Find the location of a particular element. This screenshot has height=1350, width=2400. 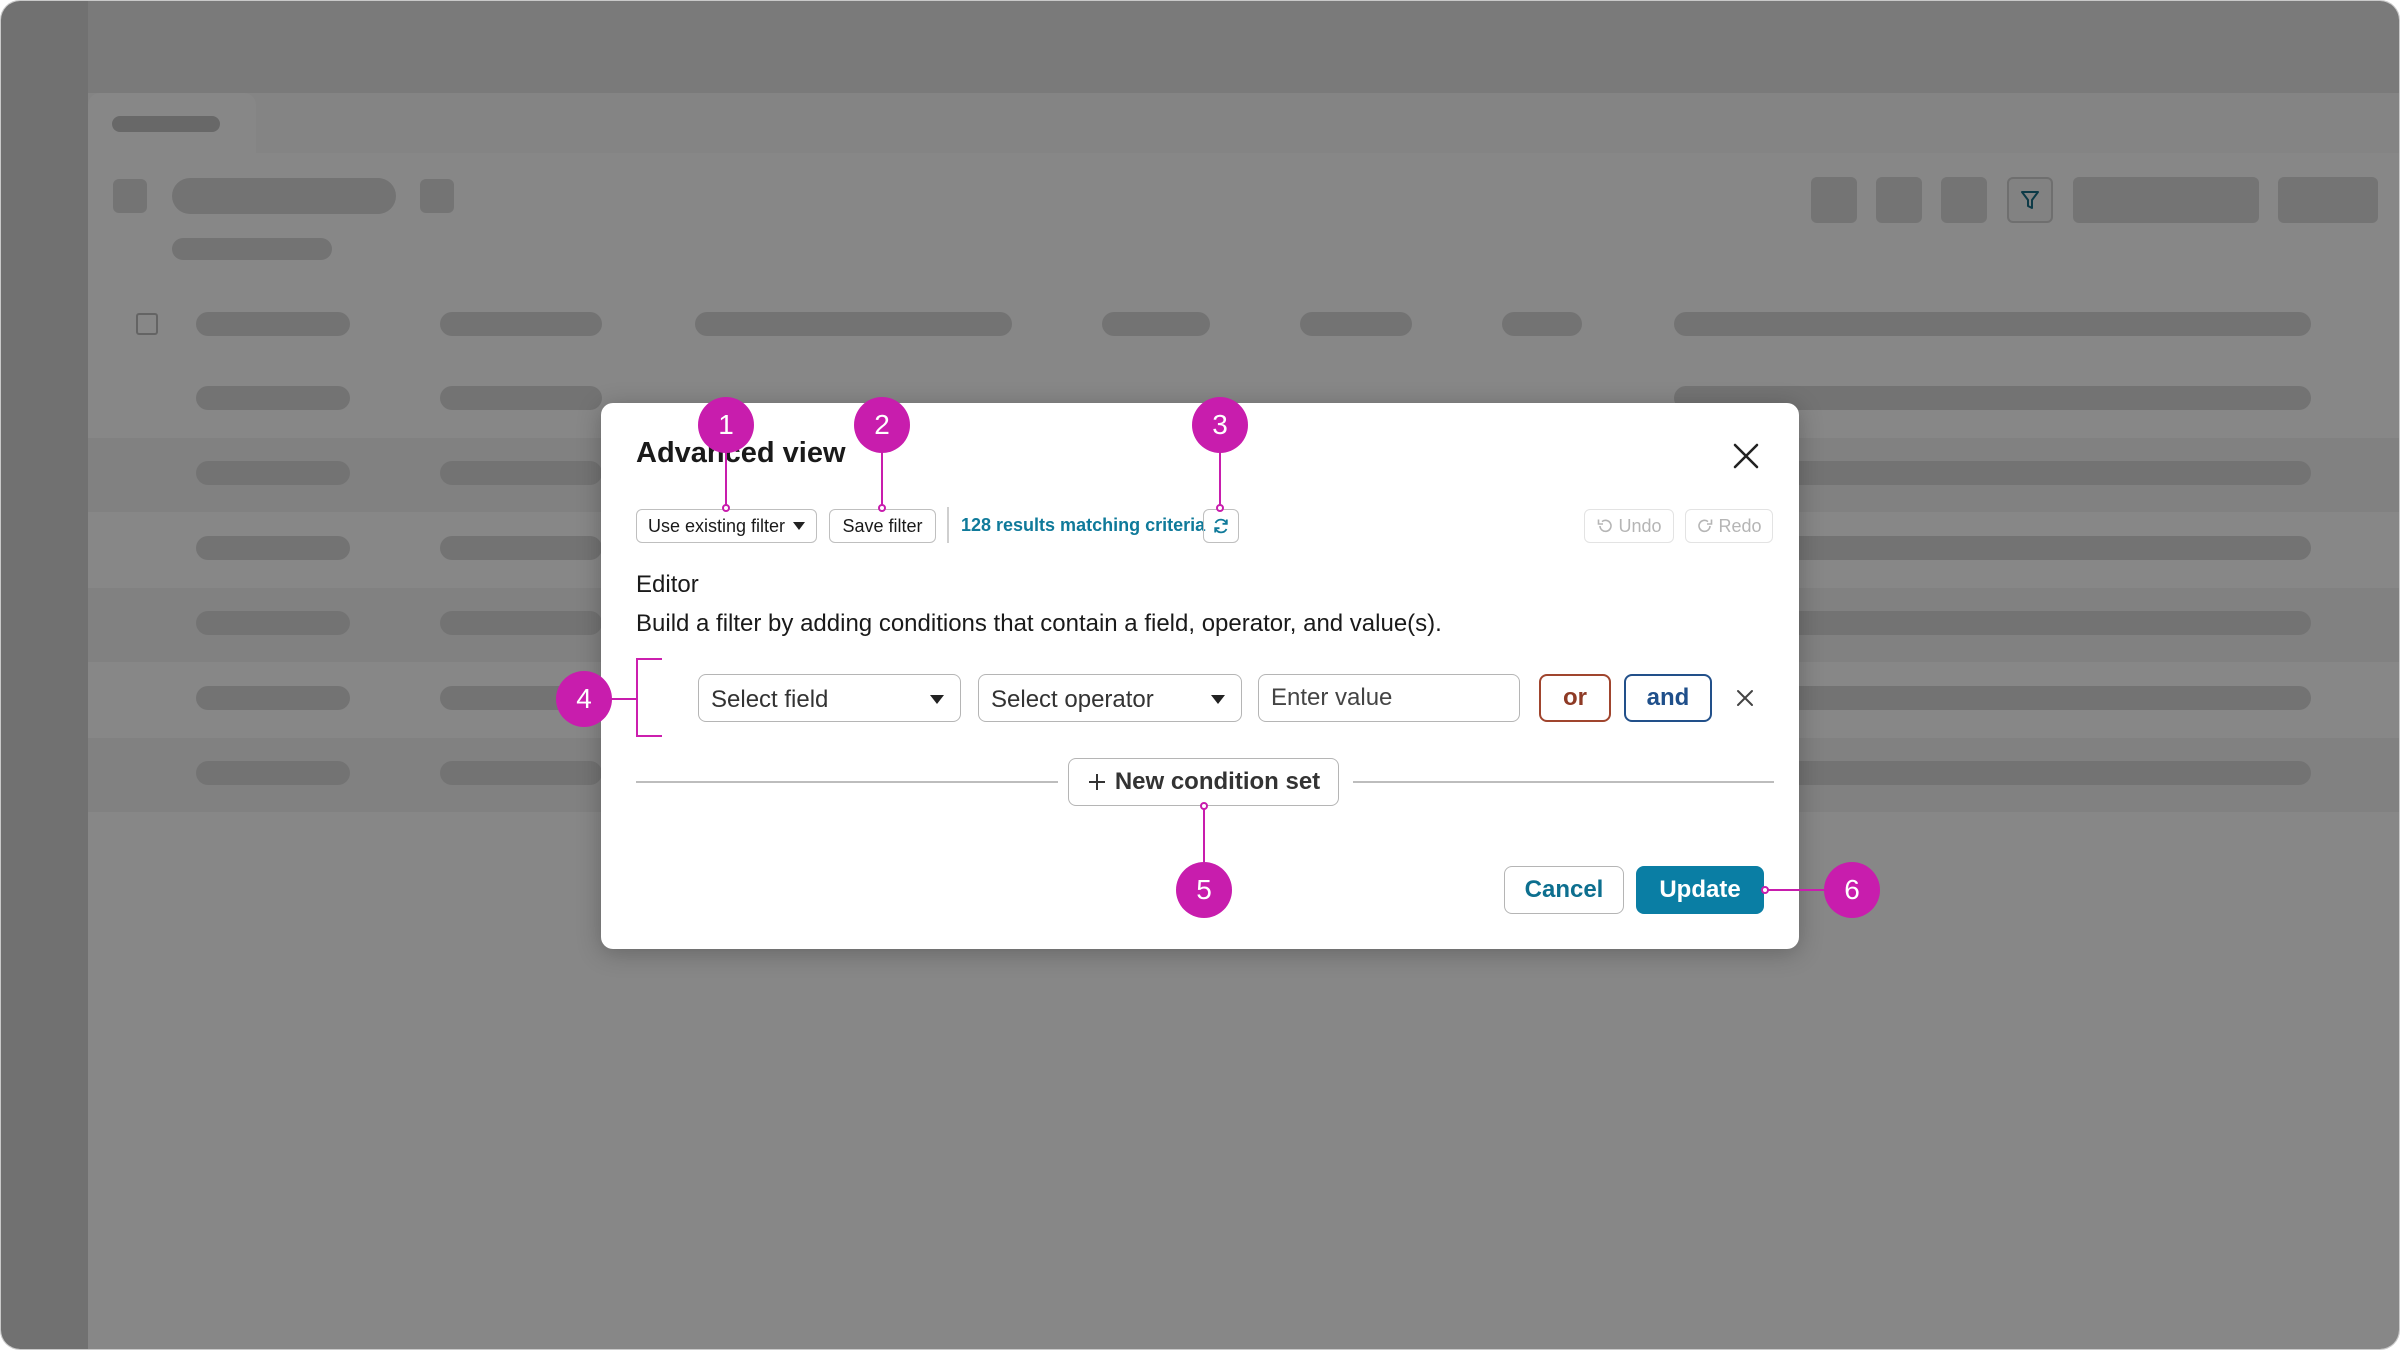

or-button: or is located at coordinates (1575, 698).